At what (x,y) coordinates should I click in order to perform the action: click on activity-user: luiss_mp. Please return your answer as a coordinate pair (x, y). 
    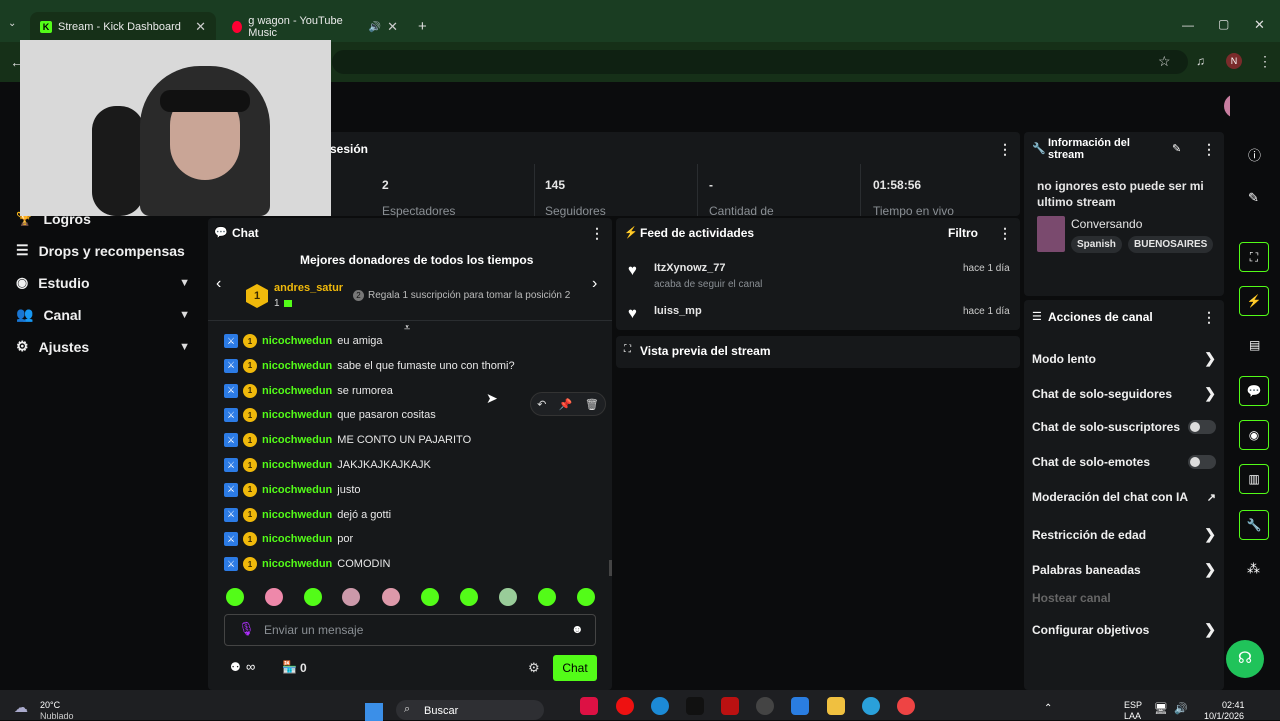
    Looking at the image, I should click on (678, 311).